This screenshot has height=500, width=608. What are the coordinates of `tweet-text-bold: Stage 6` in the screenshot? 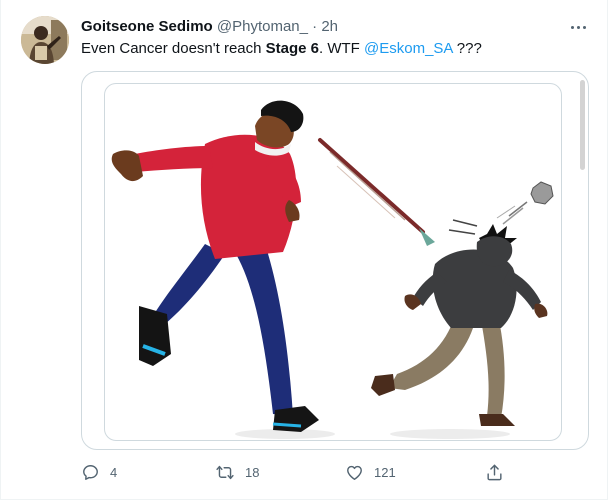 It's located at (292, 48).